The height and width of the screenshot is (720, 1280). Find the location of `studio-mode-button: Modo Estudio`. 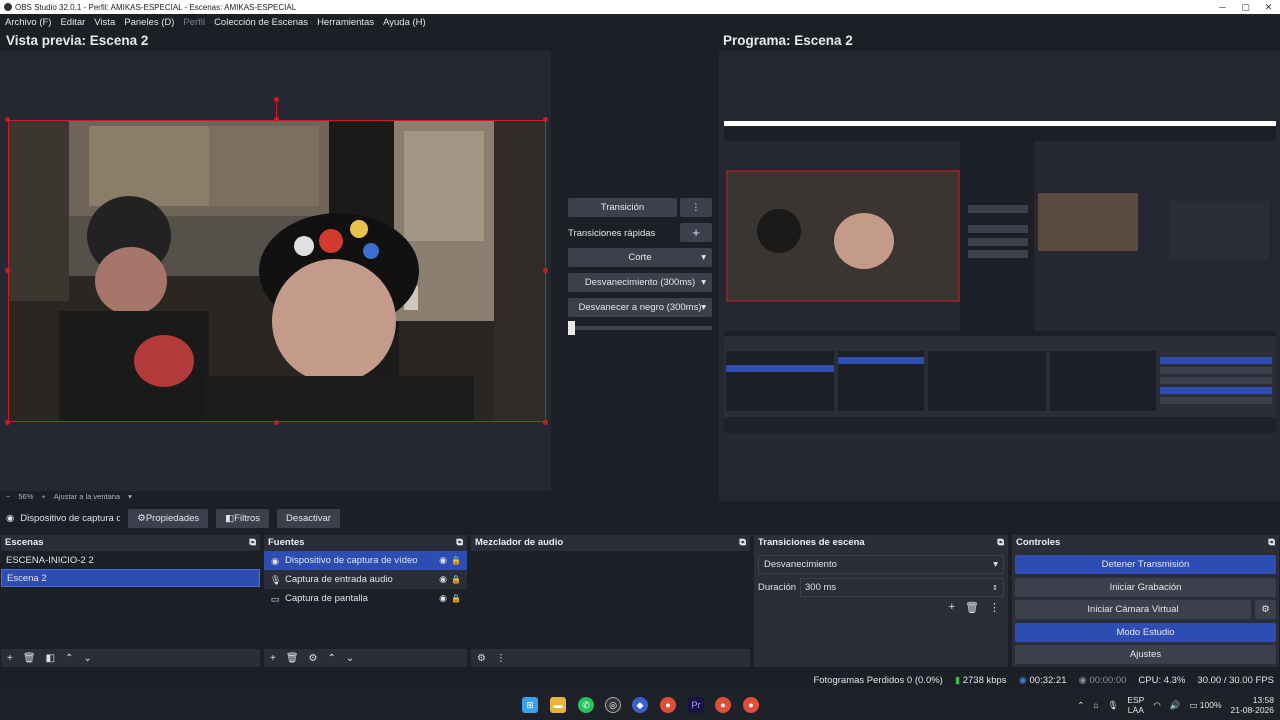

studio-mode-button: Modo Estudio is located at coordinates (1145, 632).